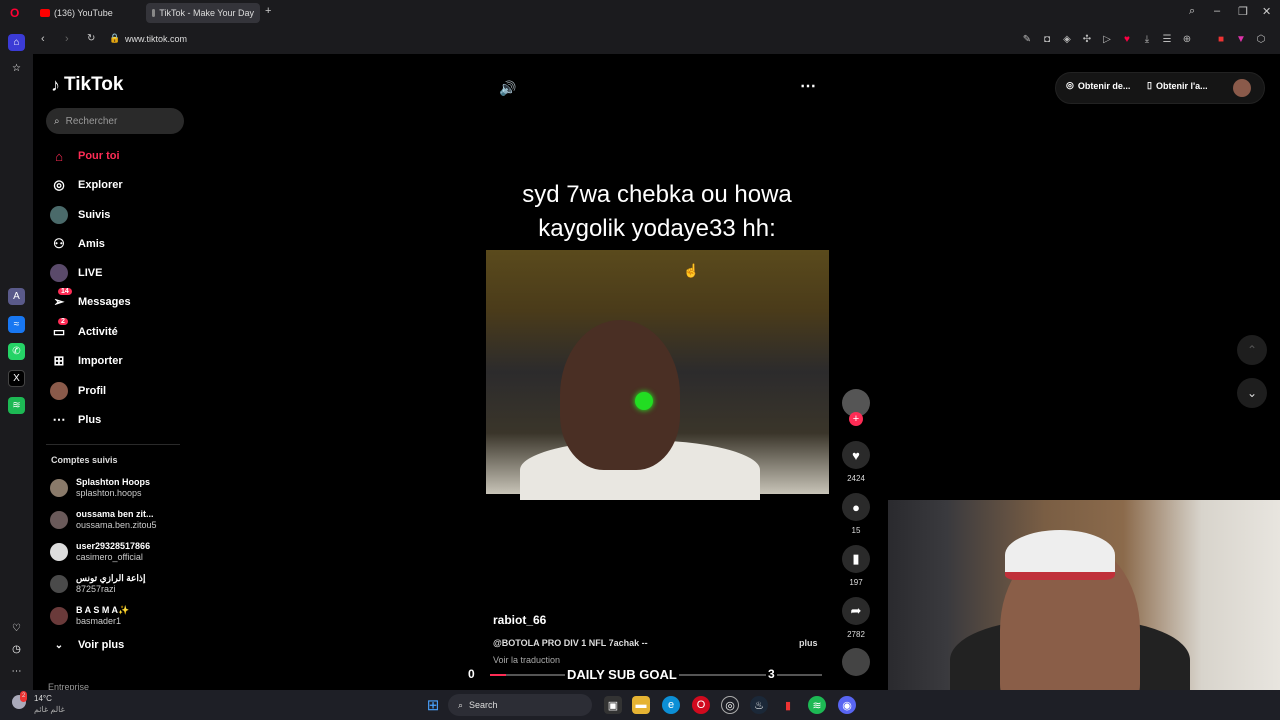 The height and width of the screenshot is (720, 1280). Describe the element at coordinates (856, 559) in the screenshot. I see `bookmark-icon: ▮` at that location.